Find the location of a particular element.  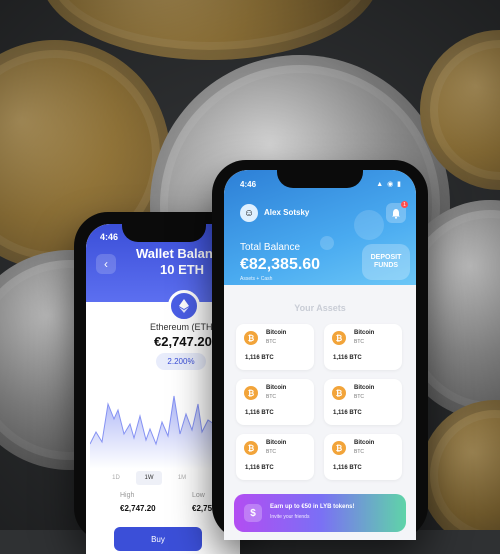

wallet-title: Wallet Balan is located at coordinates (174, 253).